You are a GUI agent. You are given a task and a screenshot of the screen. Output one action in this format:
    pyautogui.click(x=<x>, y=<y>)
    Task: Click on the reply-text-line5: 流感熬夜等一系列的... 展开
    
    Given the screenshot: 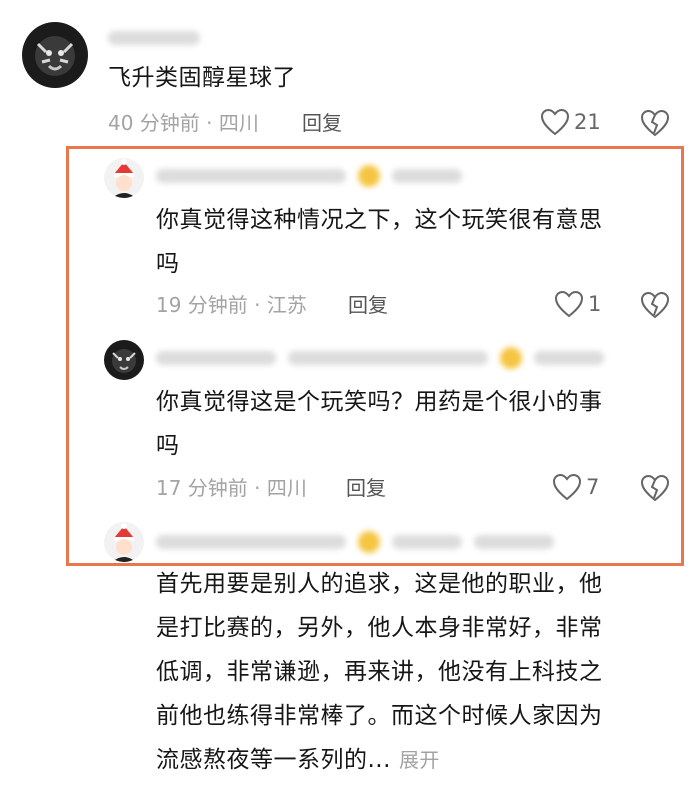 What is the action you would take?
    pyautogui.click(x=298, y=760)
    